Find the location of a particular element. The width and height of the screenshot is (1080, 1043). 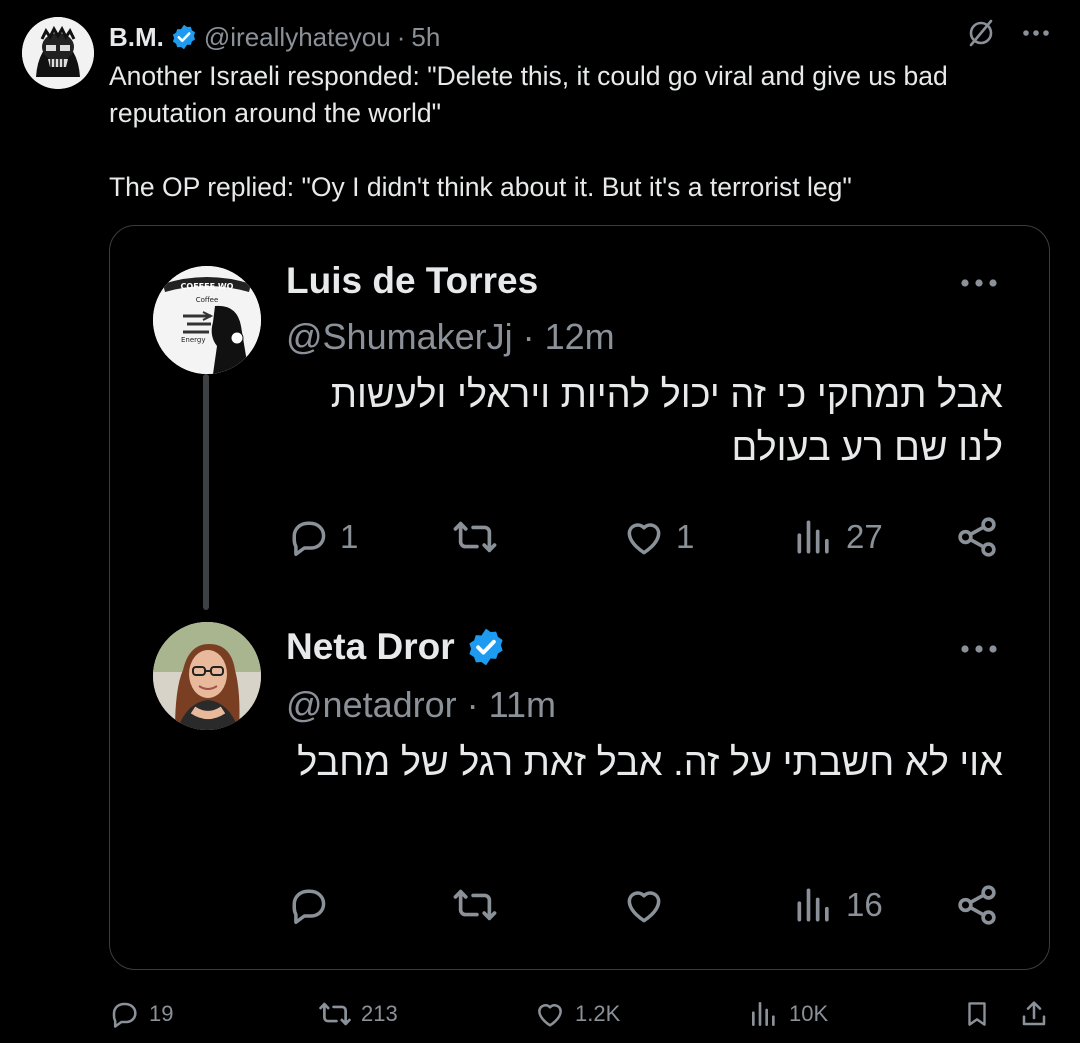

views-button: 16 is located at coordinates (837, 905).